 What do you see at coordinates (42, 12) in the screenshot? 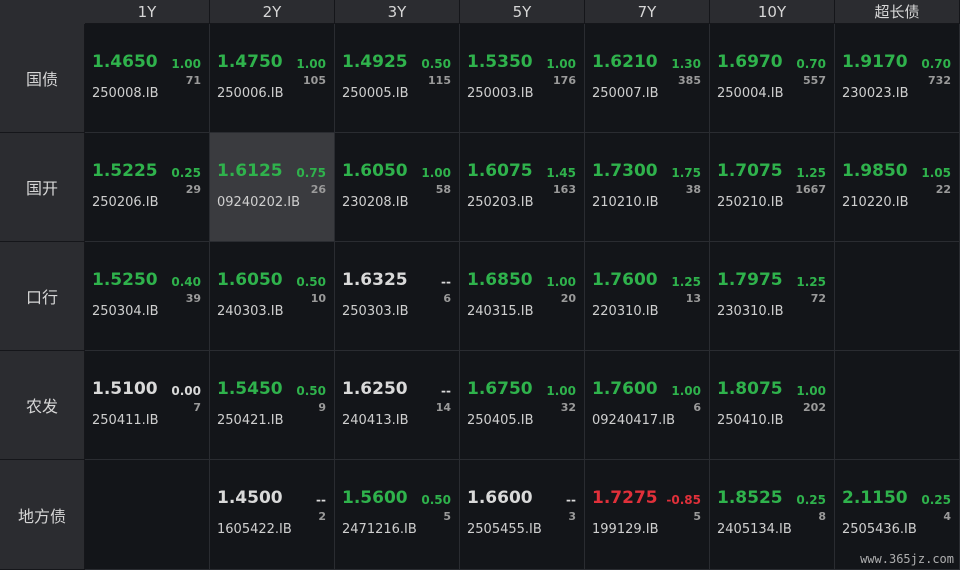
I see `grid-corner` at bounding box center [42, 12].